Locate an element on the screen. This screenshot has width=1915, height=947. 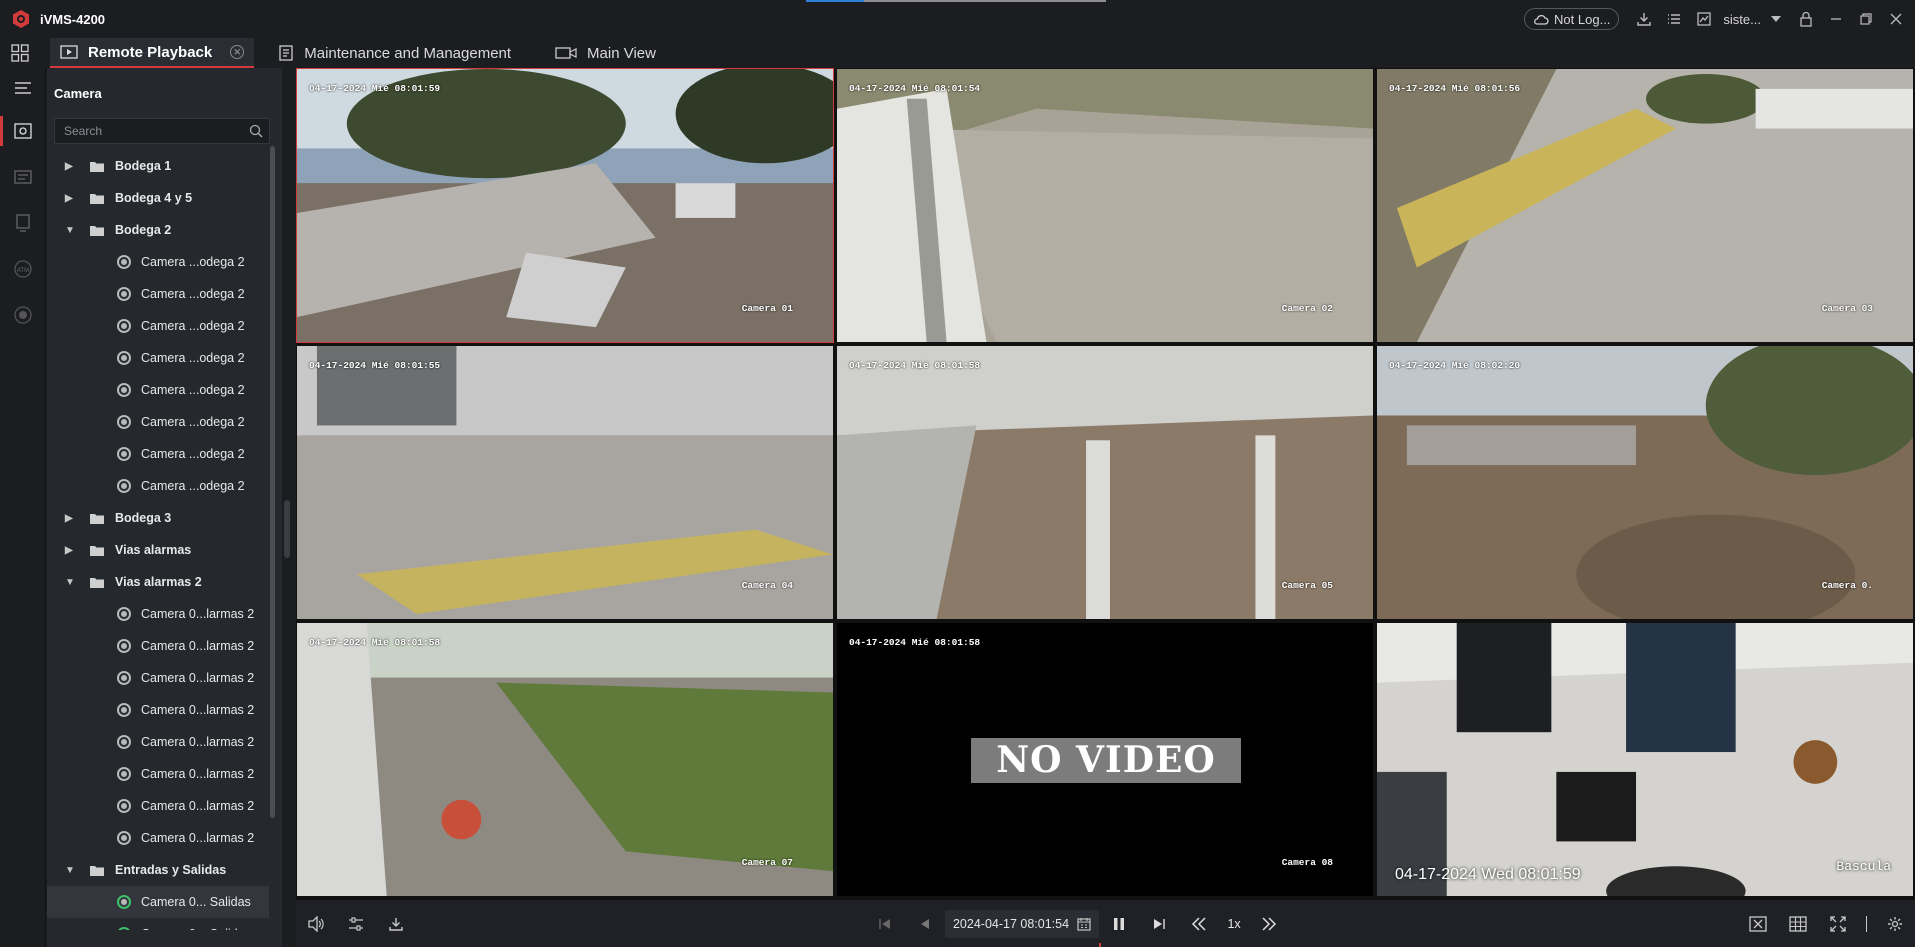
search-input is located at coordinates (149, 131).